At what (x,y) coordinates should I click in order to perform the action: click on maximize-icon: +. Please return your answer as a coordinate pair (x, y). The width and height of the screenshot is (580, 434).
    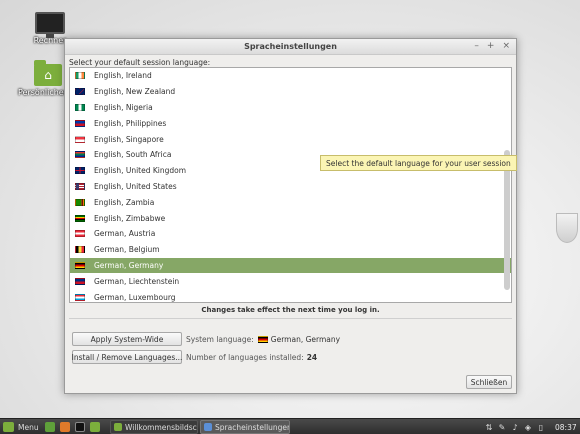
    Looking at the image, I should click on (491, 46).